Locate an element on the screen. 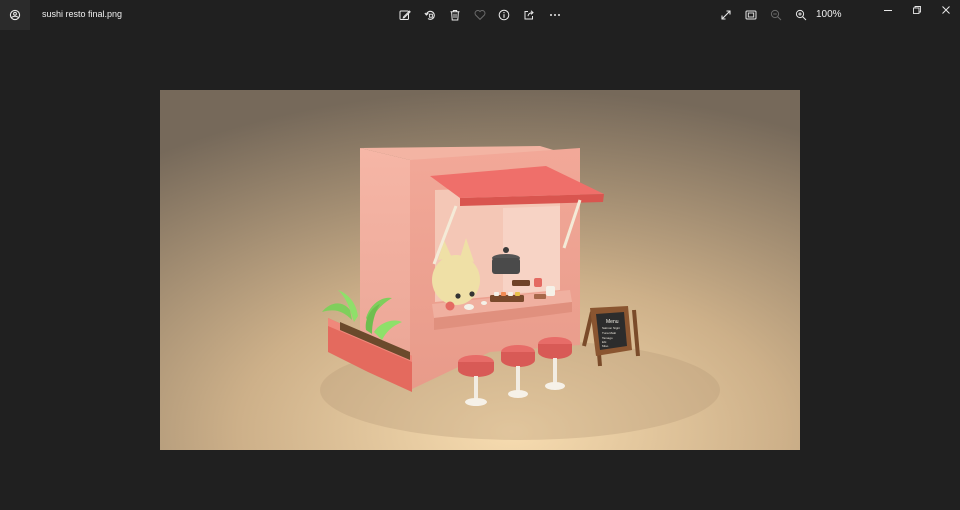  favorite-button is located at coordinates (480, 15).